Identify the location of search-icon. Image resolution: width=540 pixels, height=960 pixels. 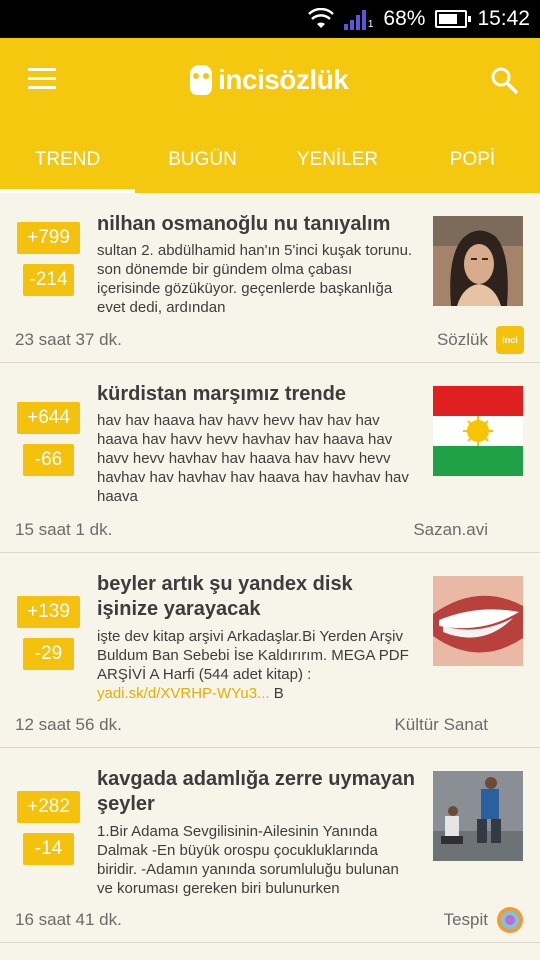
(504, 80).